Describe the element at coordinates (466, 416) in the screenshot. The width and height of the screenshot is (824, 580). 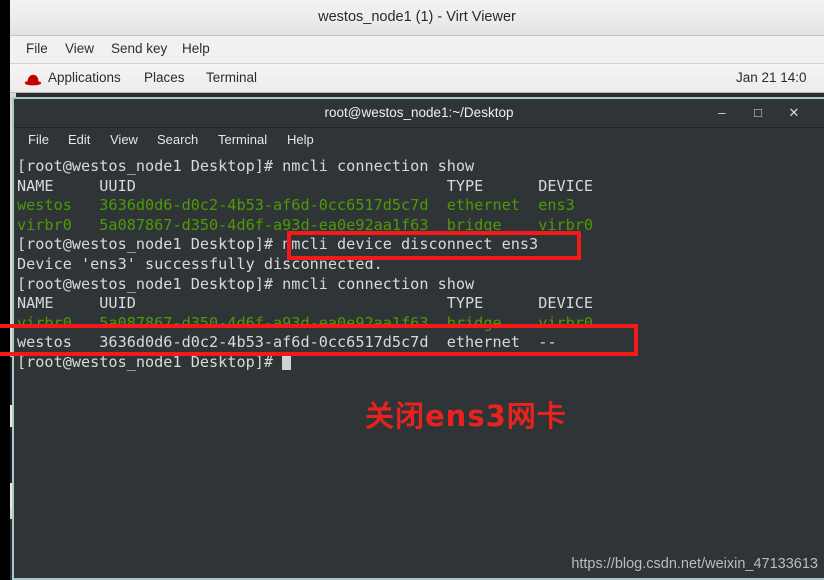
I see `annotation-note: 关闭ens3网卡` at that location.